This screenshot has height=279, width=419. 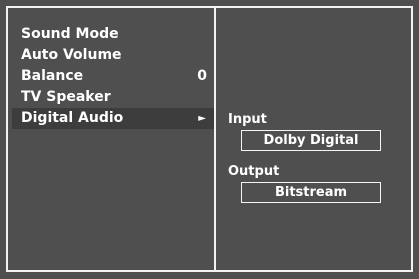 I want to click on menu-item-tv-speaker: TV Speaker, so click(x=113, y=97).